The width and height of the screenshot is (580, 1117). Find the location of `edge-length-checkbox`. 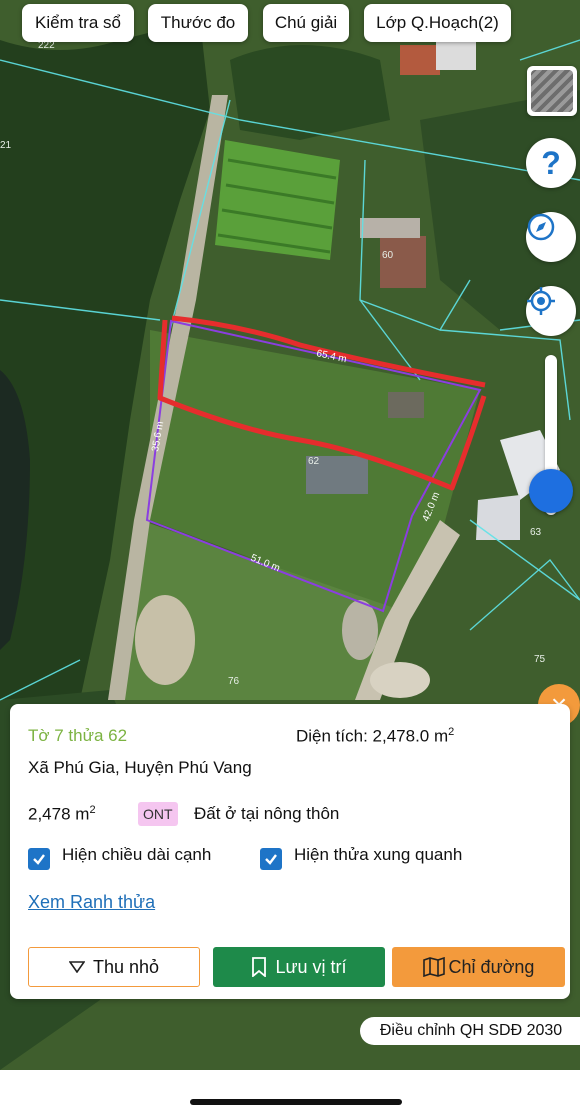

edge-length-checkbox is located at coordinates (39, 859).